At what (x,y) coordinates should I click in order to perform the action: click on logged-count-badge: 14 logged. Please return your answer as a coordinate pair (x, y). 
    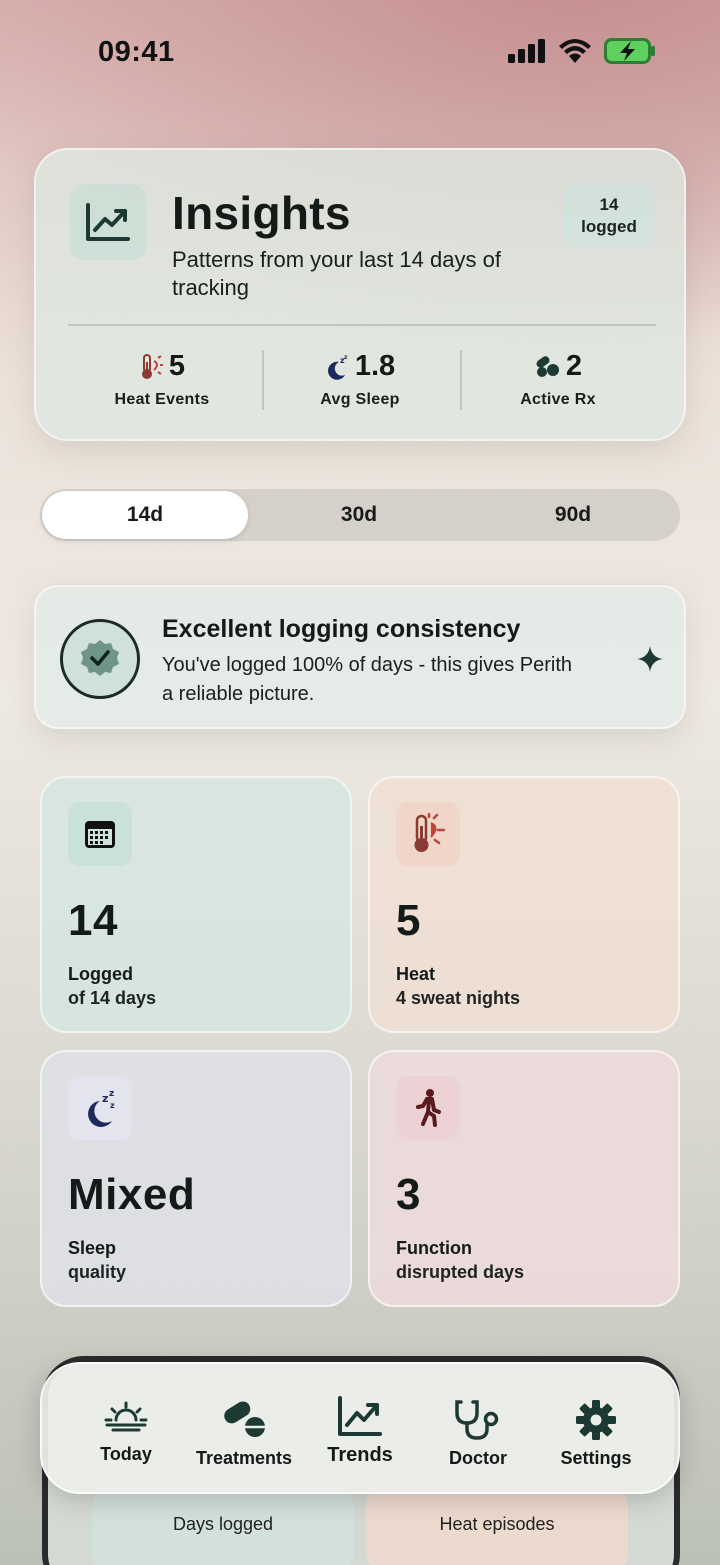
    Looking at the image, I should click on (609, 216).